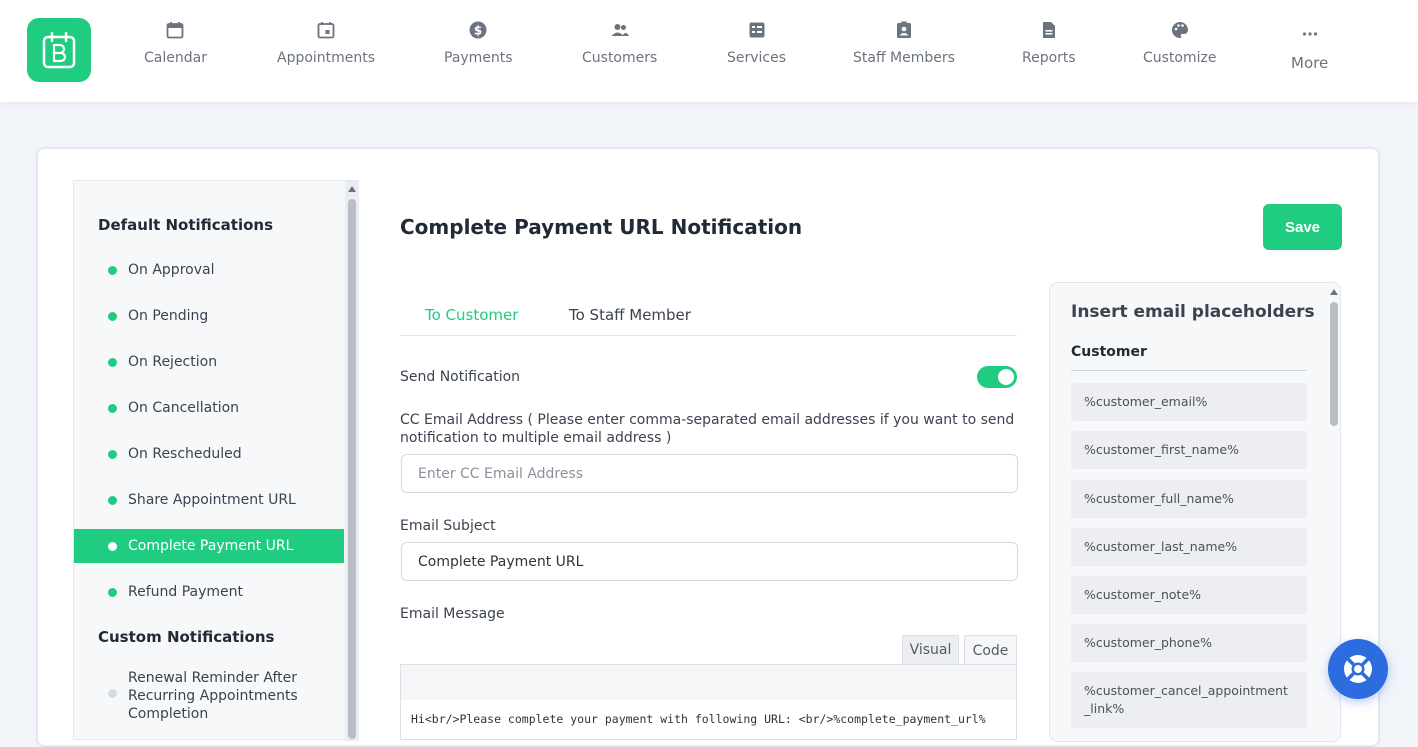  What do you see at coordinates (478, 58) in the screenshot?
I see `nav-label: Payments` at bounding box center [478, 58].